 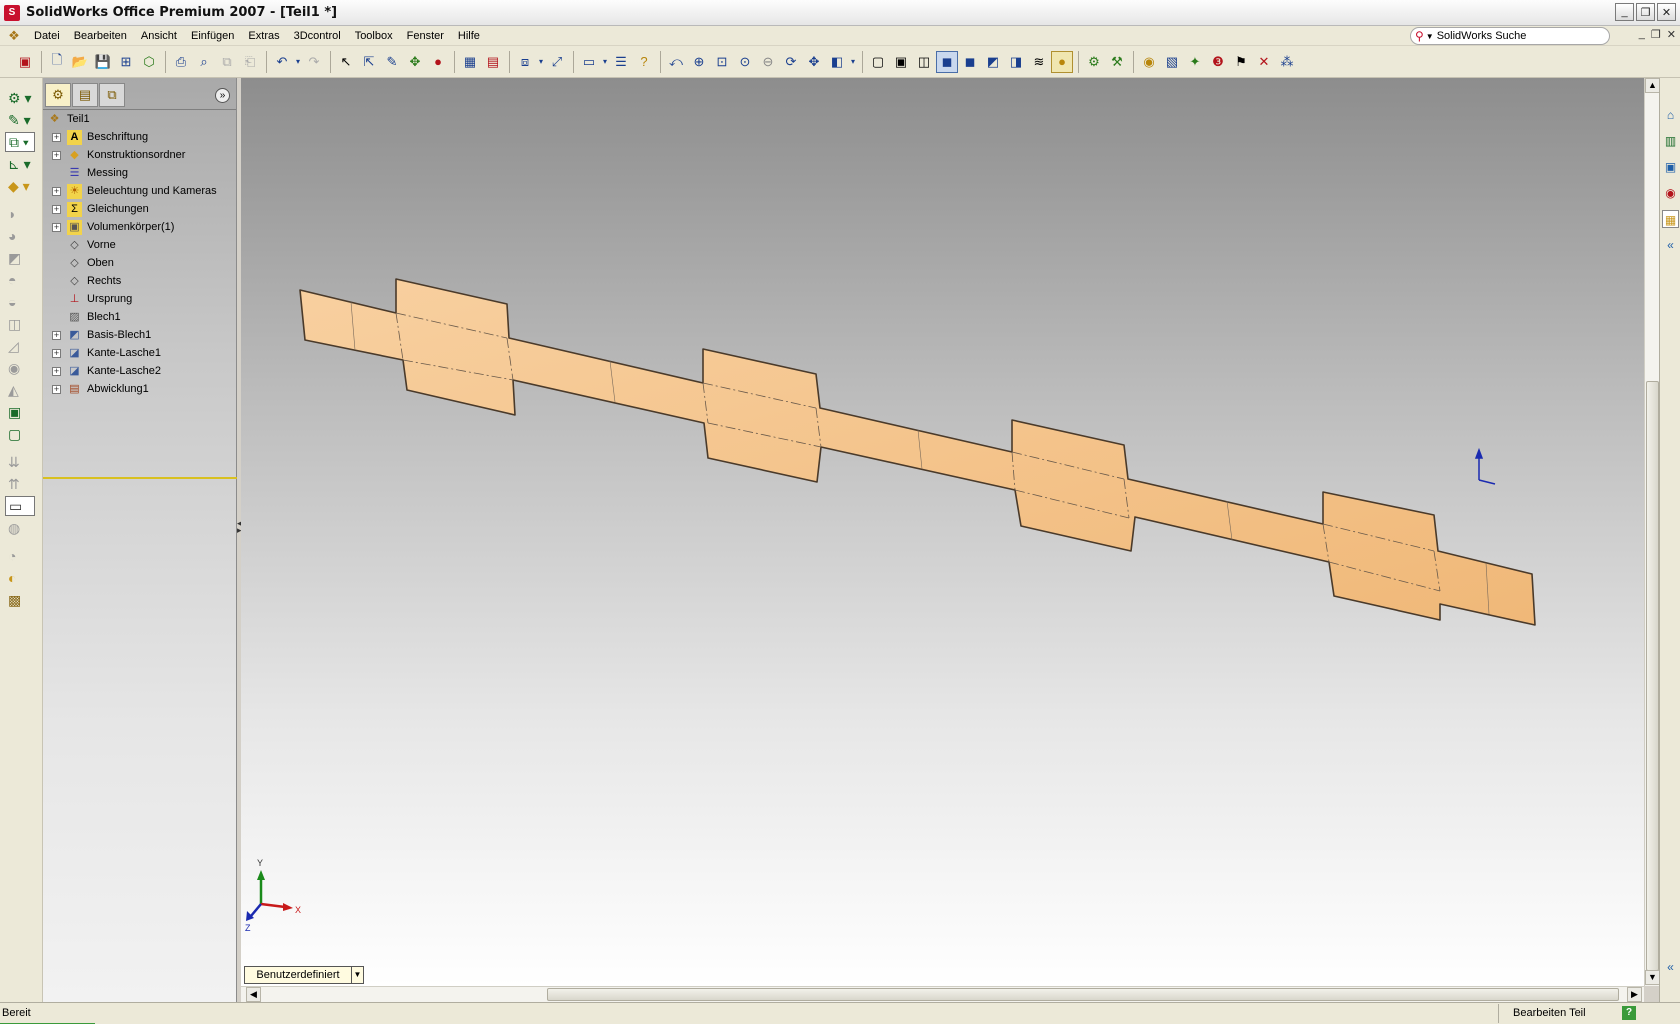 I want to click on tree-root-part: ❖ Teil1, so click(x=140, y=119).